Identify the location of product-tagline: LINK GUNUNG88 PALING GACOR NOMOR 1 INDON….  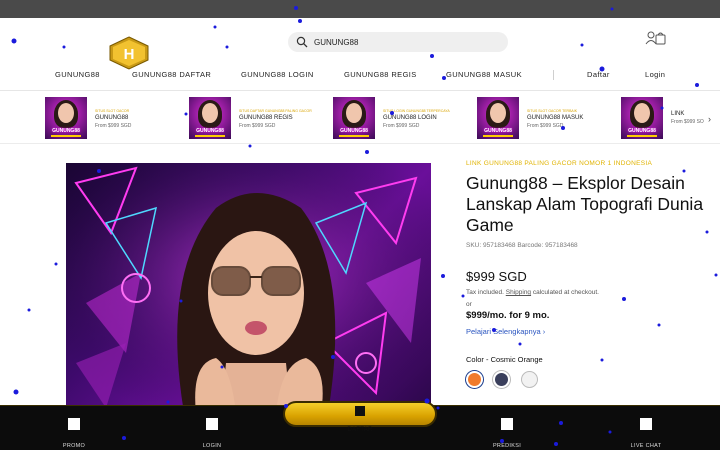
(559, 163).